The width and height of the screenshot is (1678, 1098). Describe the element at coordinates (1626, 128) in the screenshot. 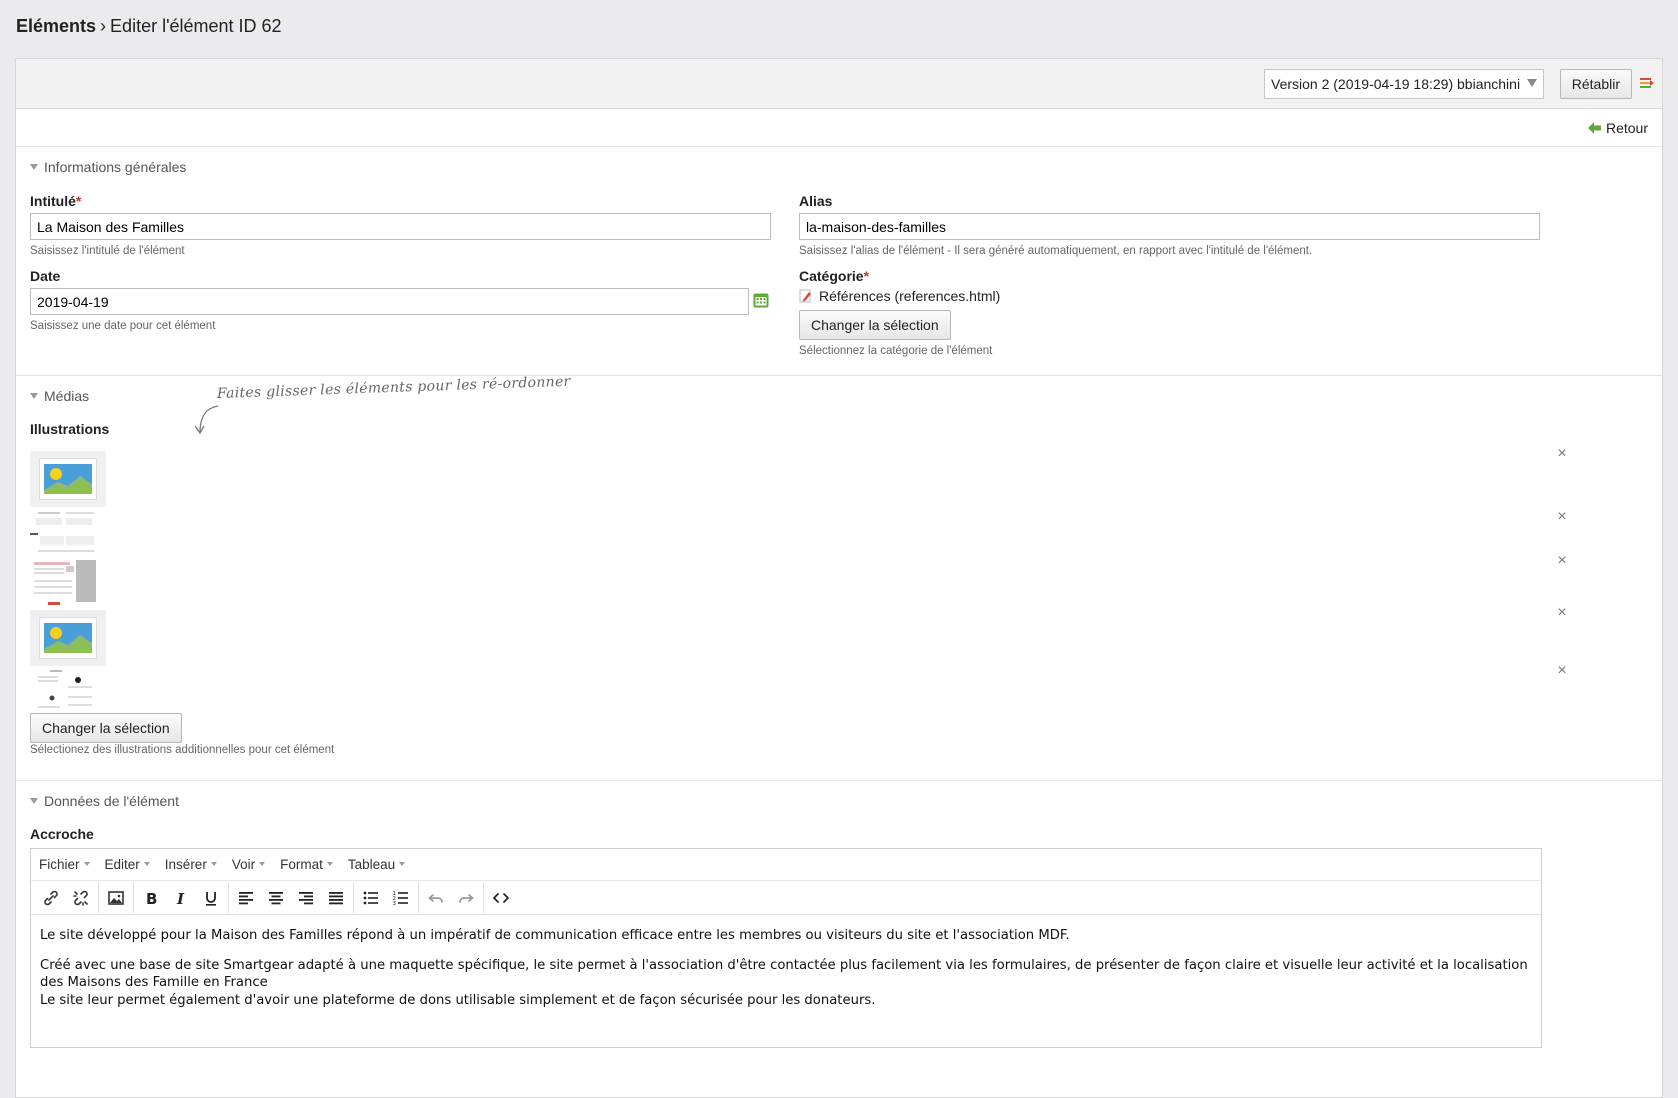

I see `back-label: Retour` at that location.